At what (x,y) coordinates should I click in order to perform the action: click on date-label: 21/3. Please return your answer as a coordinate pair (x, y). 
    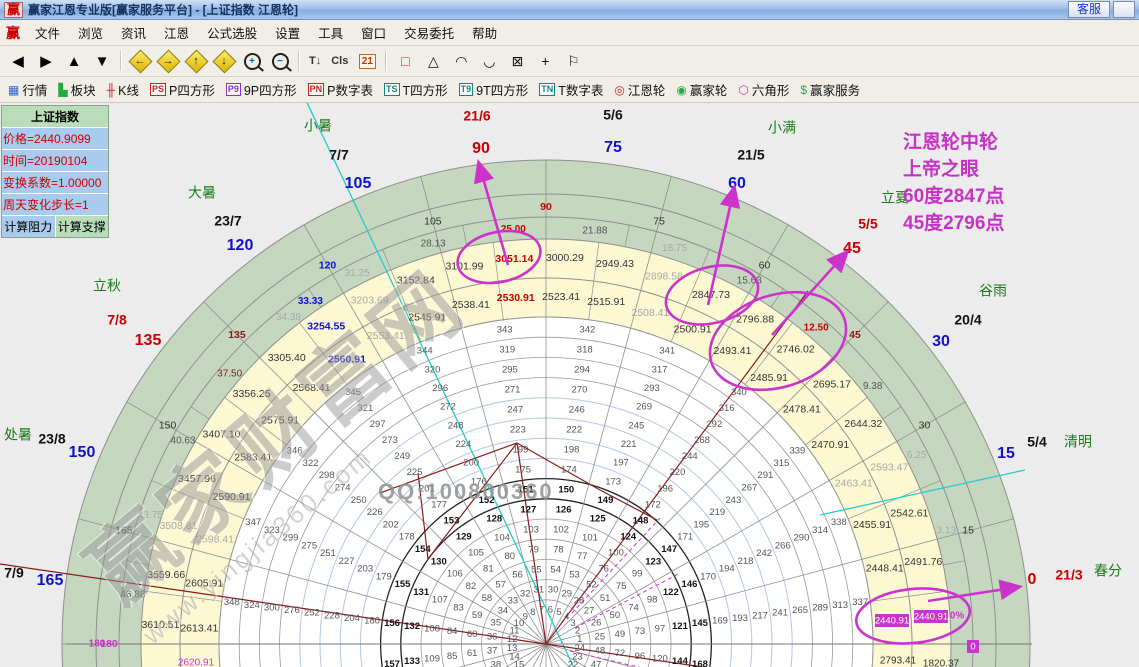
    Looking at the image, I should click on (1068, 575).